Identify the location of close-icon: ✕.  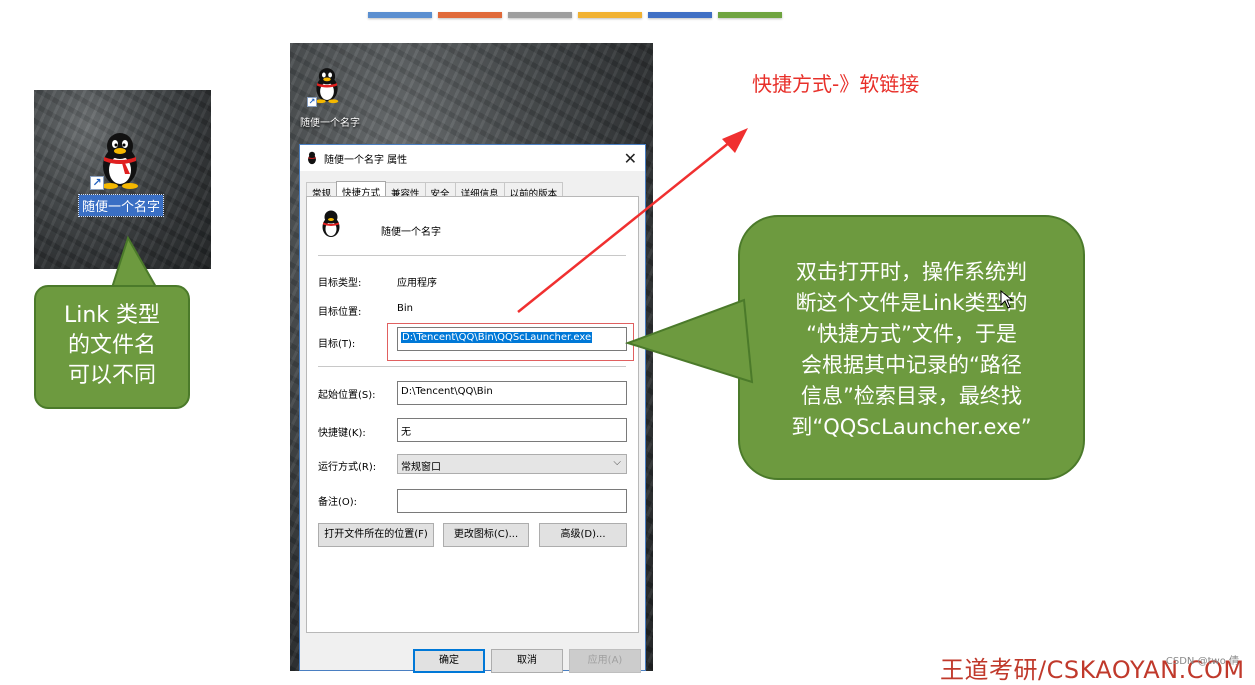
(630, 158).